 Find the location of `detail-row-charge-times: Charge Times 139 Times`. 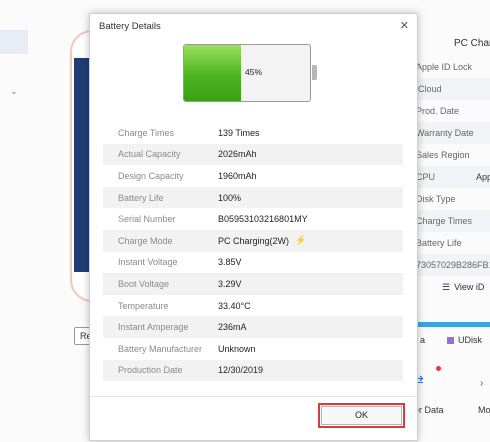

detail-row-charge-times: Charge Times 139 Times is located at coordinates (253, 133).